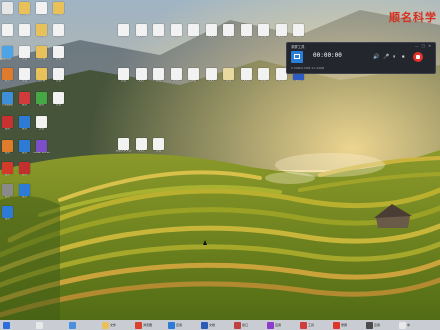  What do you see at coordinates (307, 325) in the screenshot?
I see `taskbar-button: 工具` at bounding box center [307, 325].